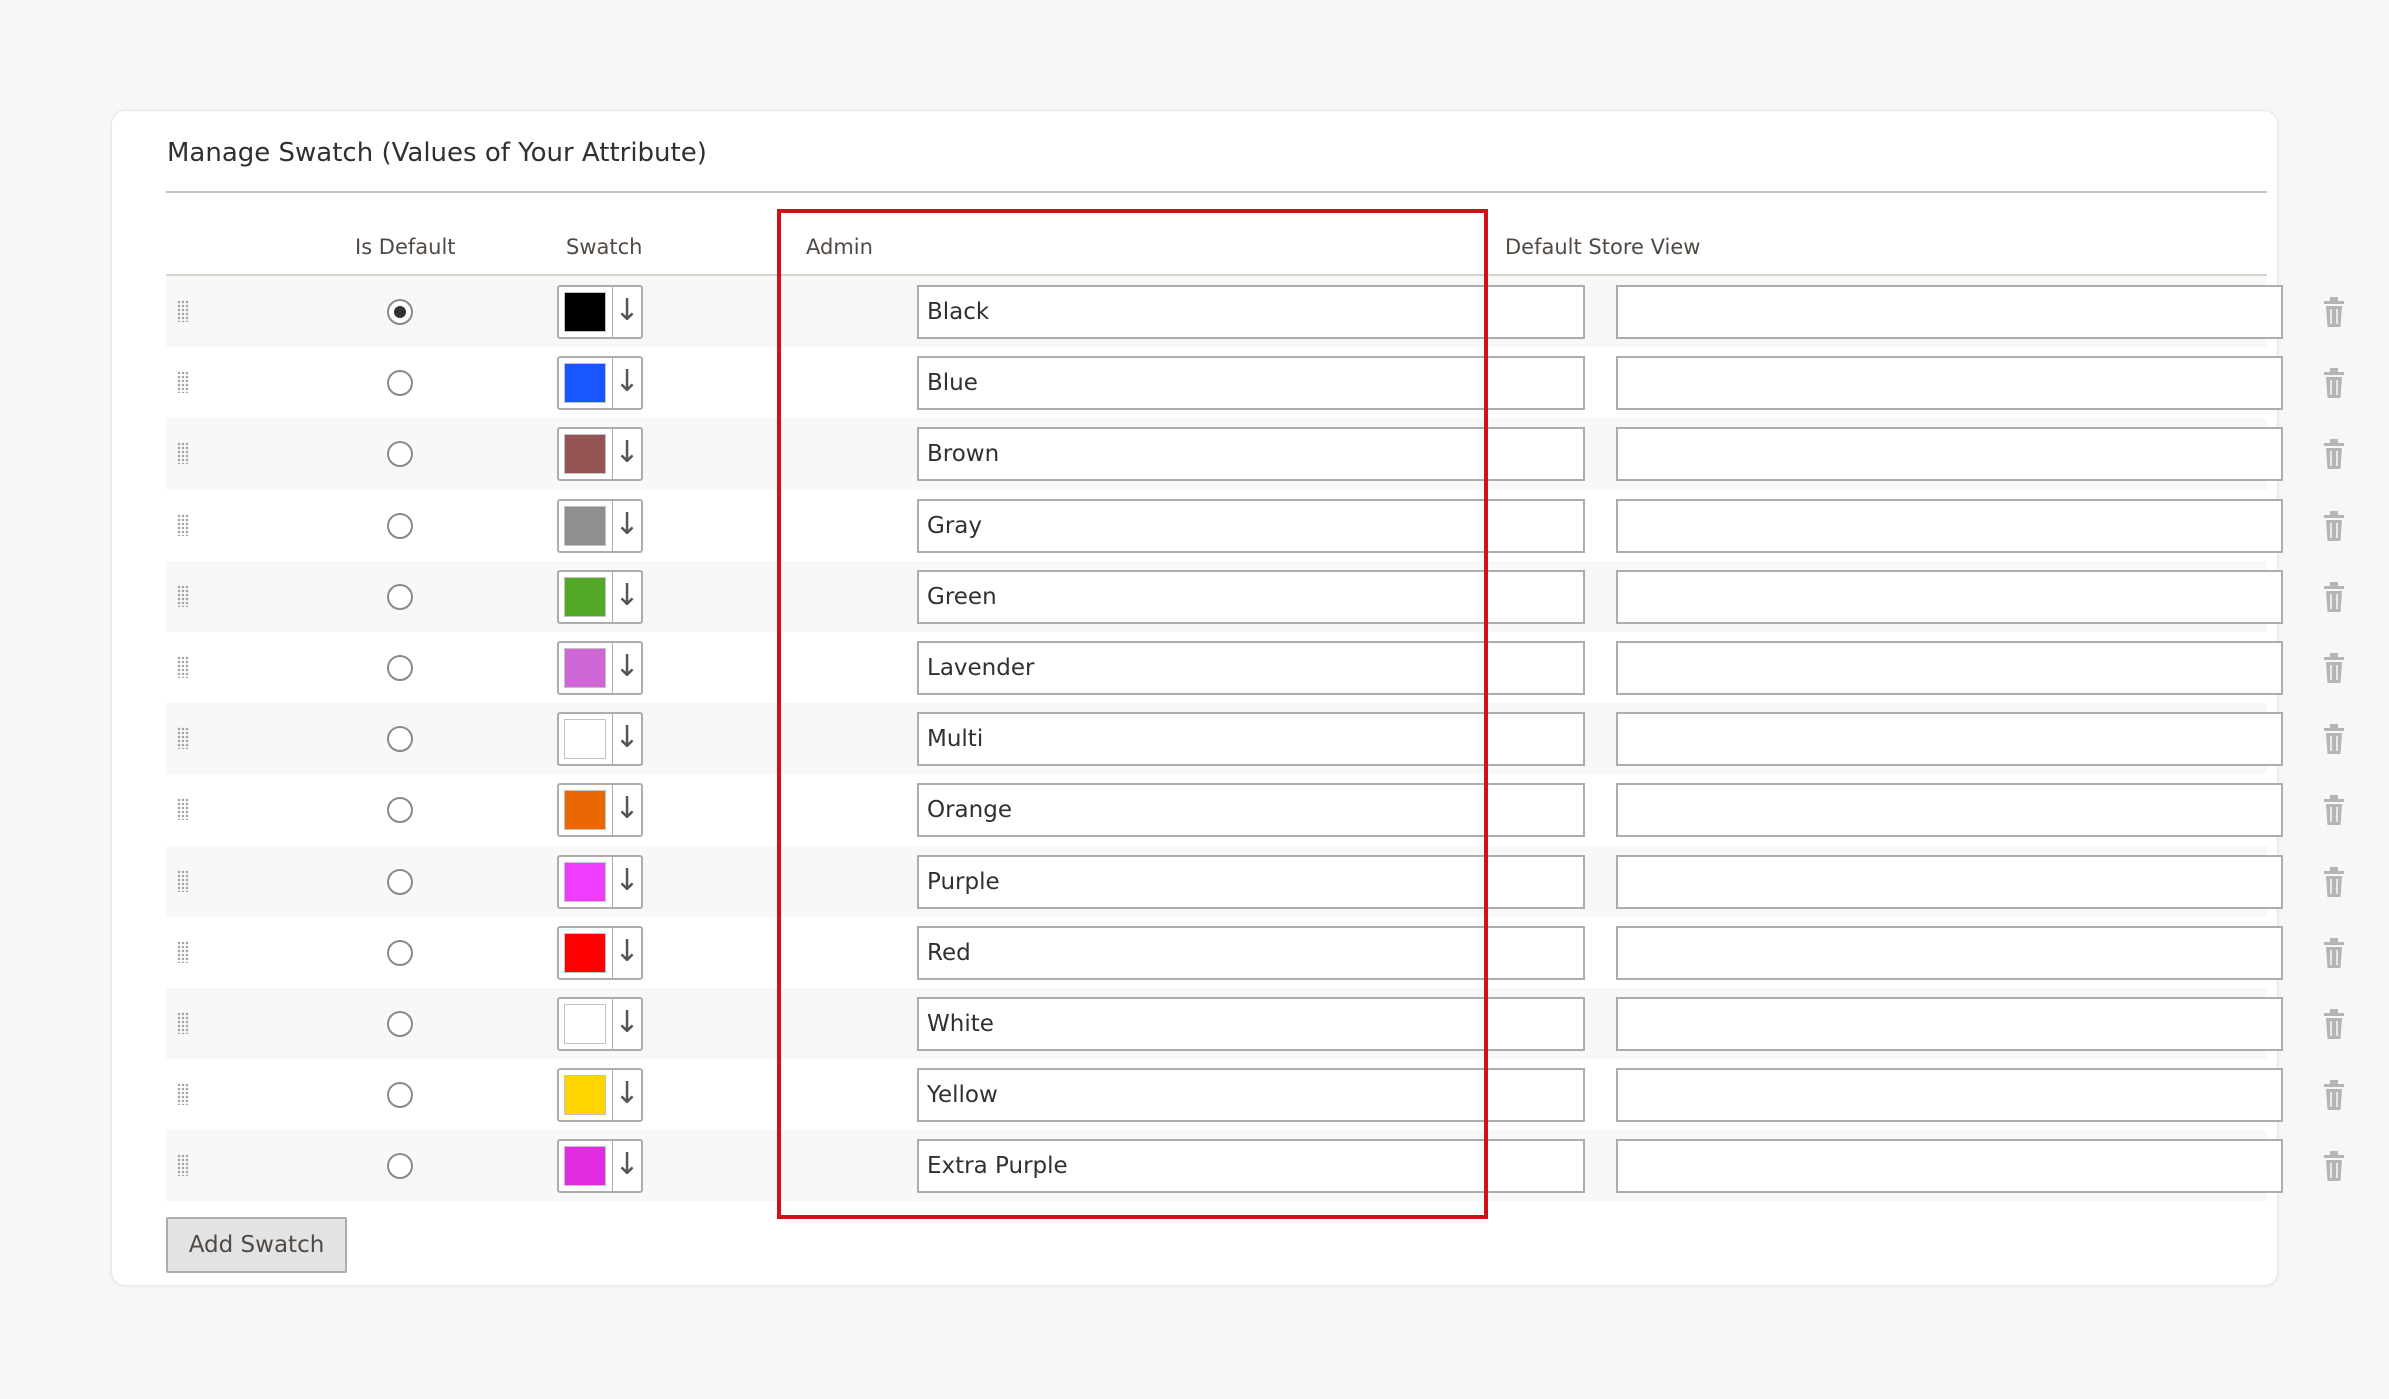 The image size is (2389, 1399). Describe the element at coordinates (604, 247) in the screenshot. I see `column-header-swatch: Swatch` at that location.